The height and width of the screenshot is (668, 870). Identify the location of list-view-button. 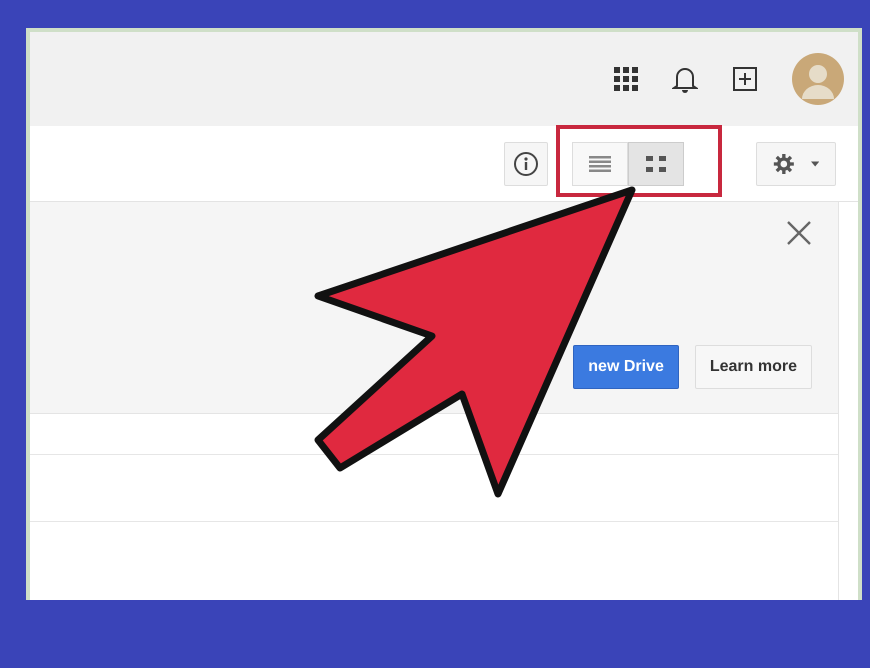
(600, 164).